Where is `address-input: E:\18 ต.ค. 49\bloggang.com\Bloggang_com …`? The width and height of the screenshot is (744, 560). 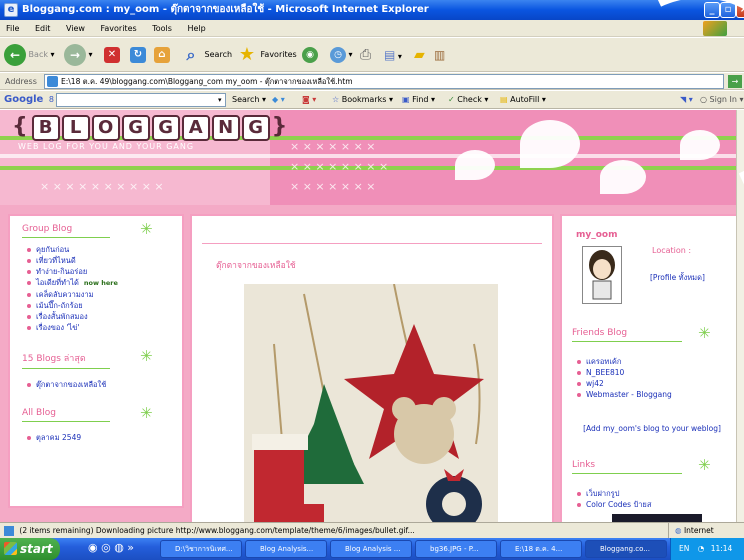 address-input: E:\18 ต.ค. 49\bloggang.com\Bloggang_com … is located at coordinates (384, 81).